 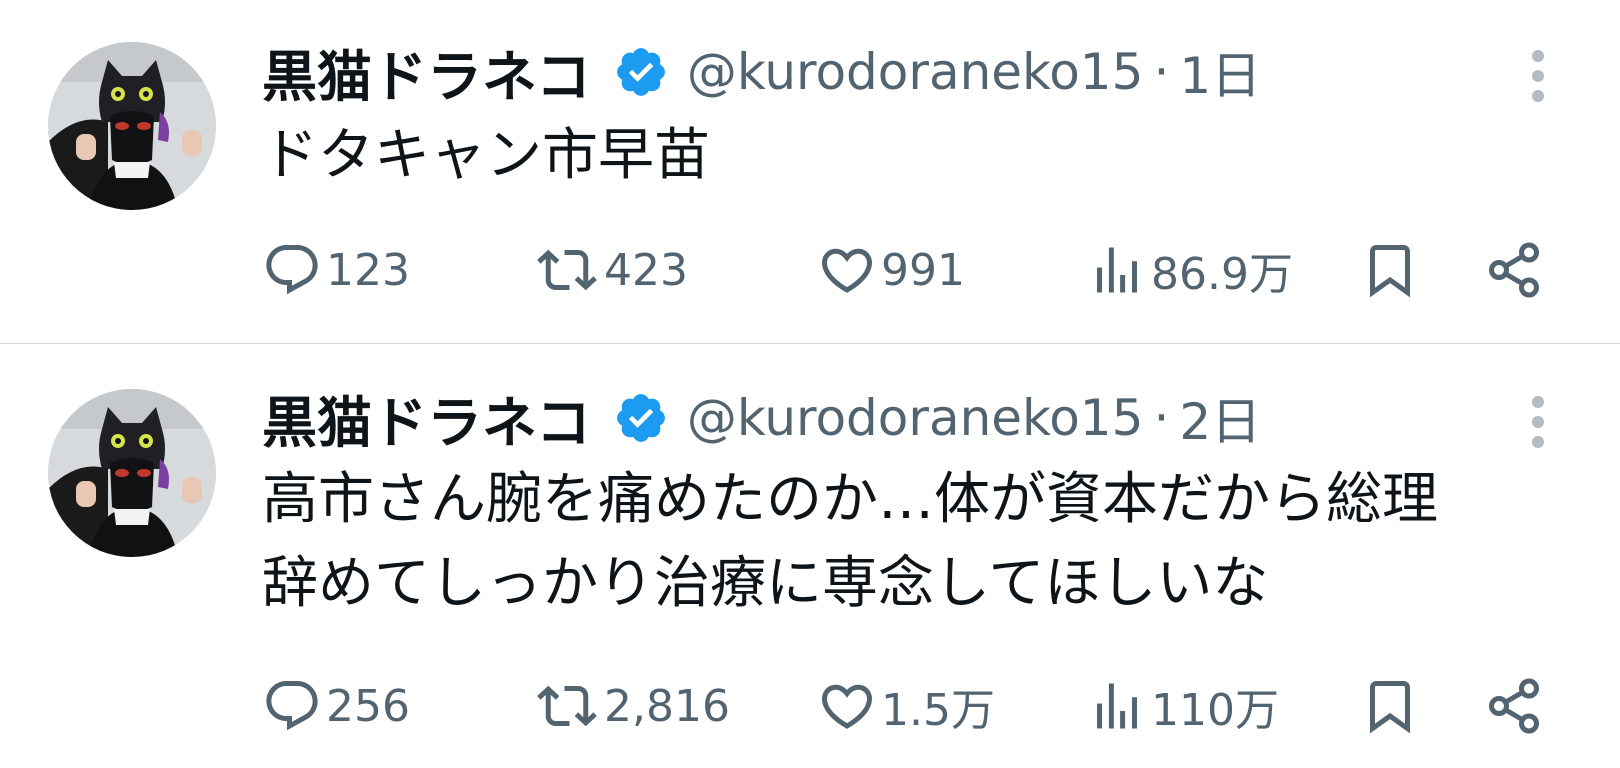 I want to click on tweet-header: 黒猫ドラネコ @kurodoraneko15 · 2日, so click(x=761, y=418).